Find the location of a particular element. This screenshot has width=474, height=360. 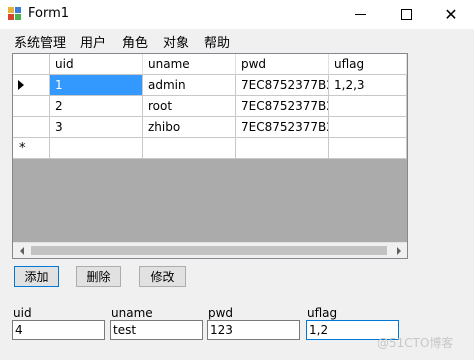

scroll-right-button is located at coordinates (398, 250).